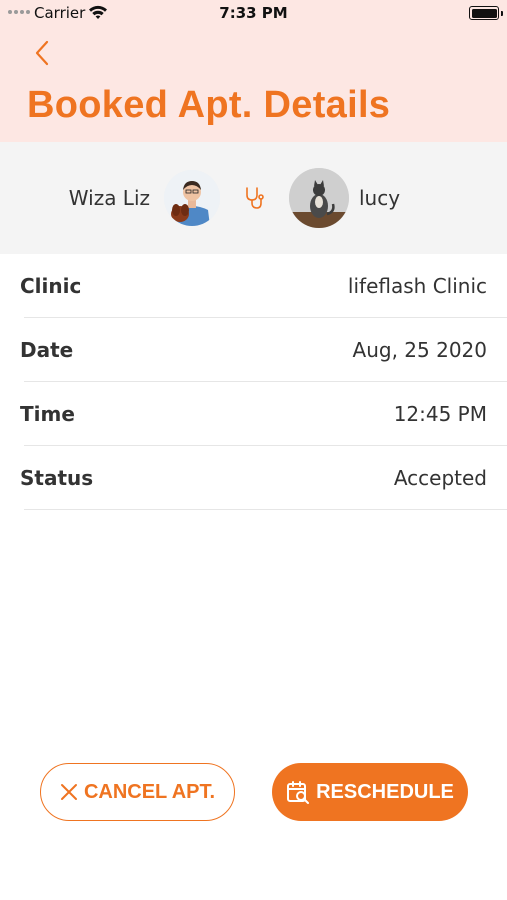 The height and width of the screenshot is (900, 507). I want to click on detail-row-status: Status Accepted, so click(253, 478).